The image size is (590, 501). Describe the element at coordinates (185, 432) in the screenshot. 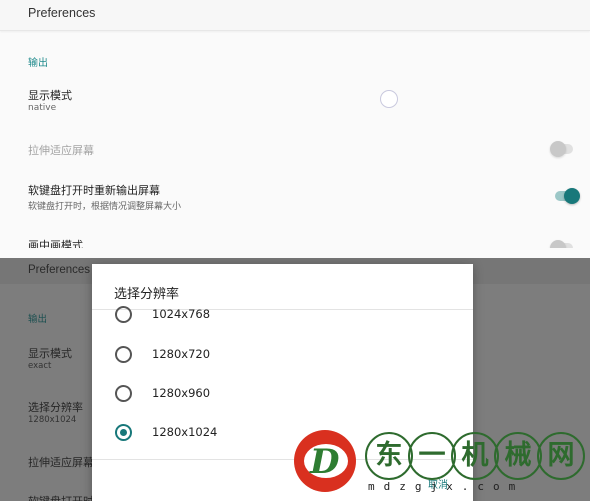

I see `option-label: 1280x1024` at that location.